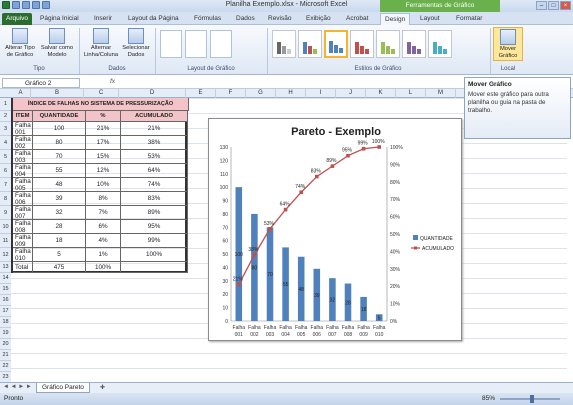 The height and width of the screenshot is (405, 573). What do you see at coordinates (103, 116) in the screenshot?
I see `table-header-cell: %` at bounding box center [103, 116].